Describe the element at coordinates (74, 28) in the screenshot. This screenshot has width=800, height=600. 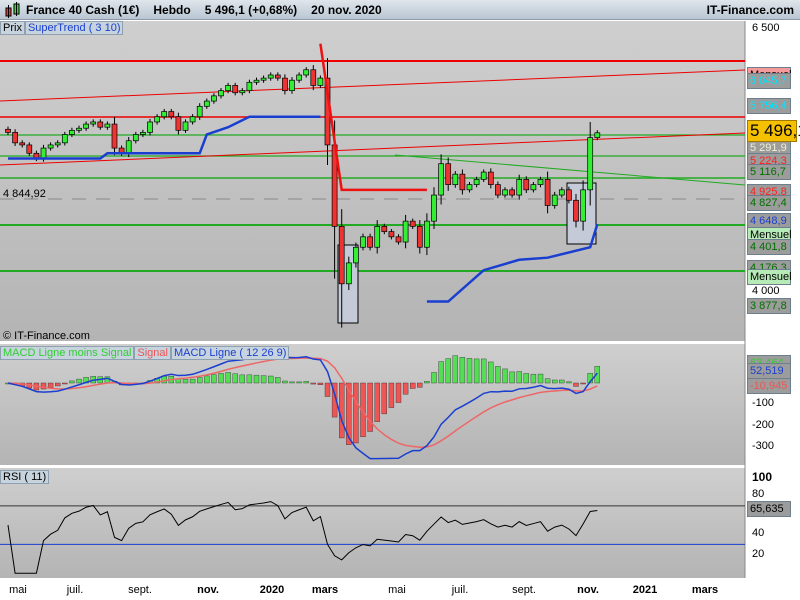
I see `tab-supertrend: SuperTrend ( 3 10)` at that location.